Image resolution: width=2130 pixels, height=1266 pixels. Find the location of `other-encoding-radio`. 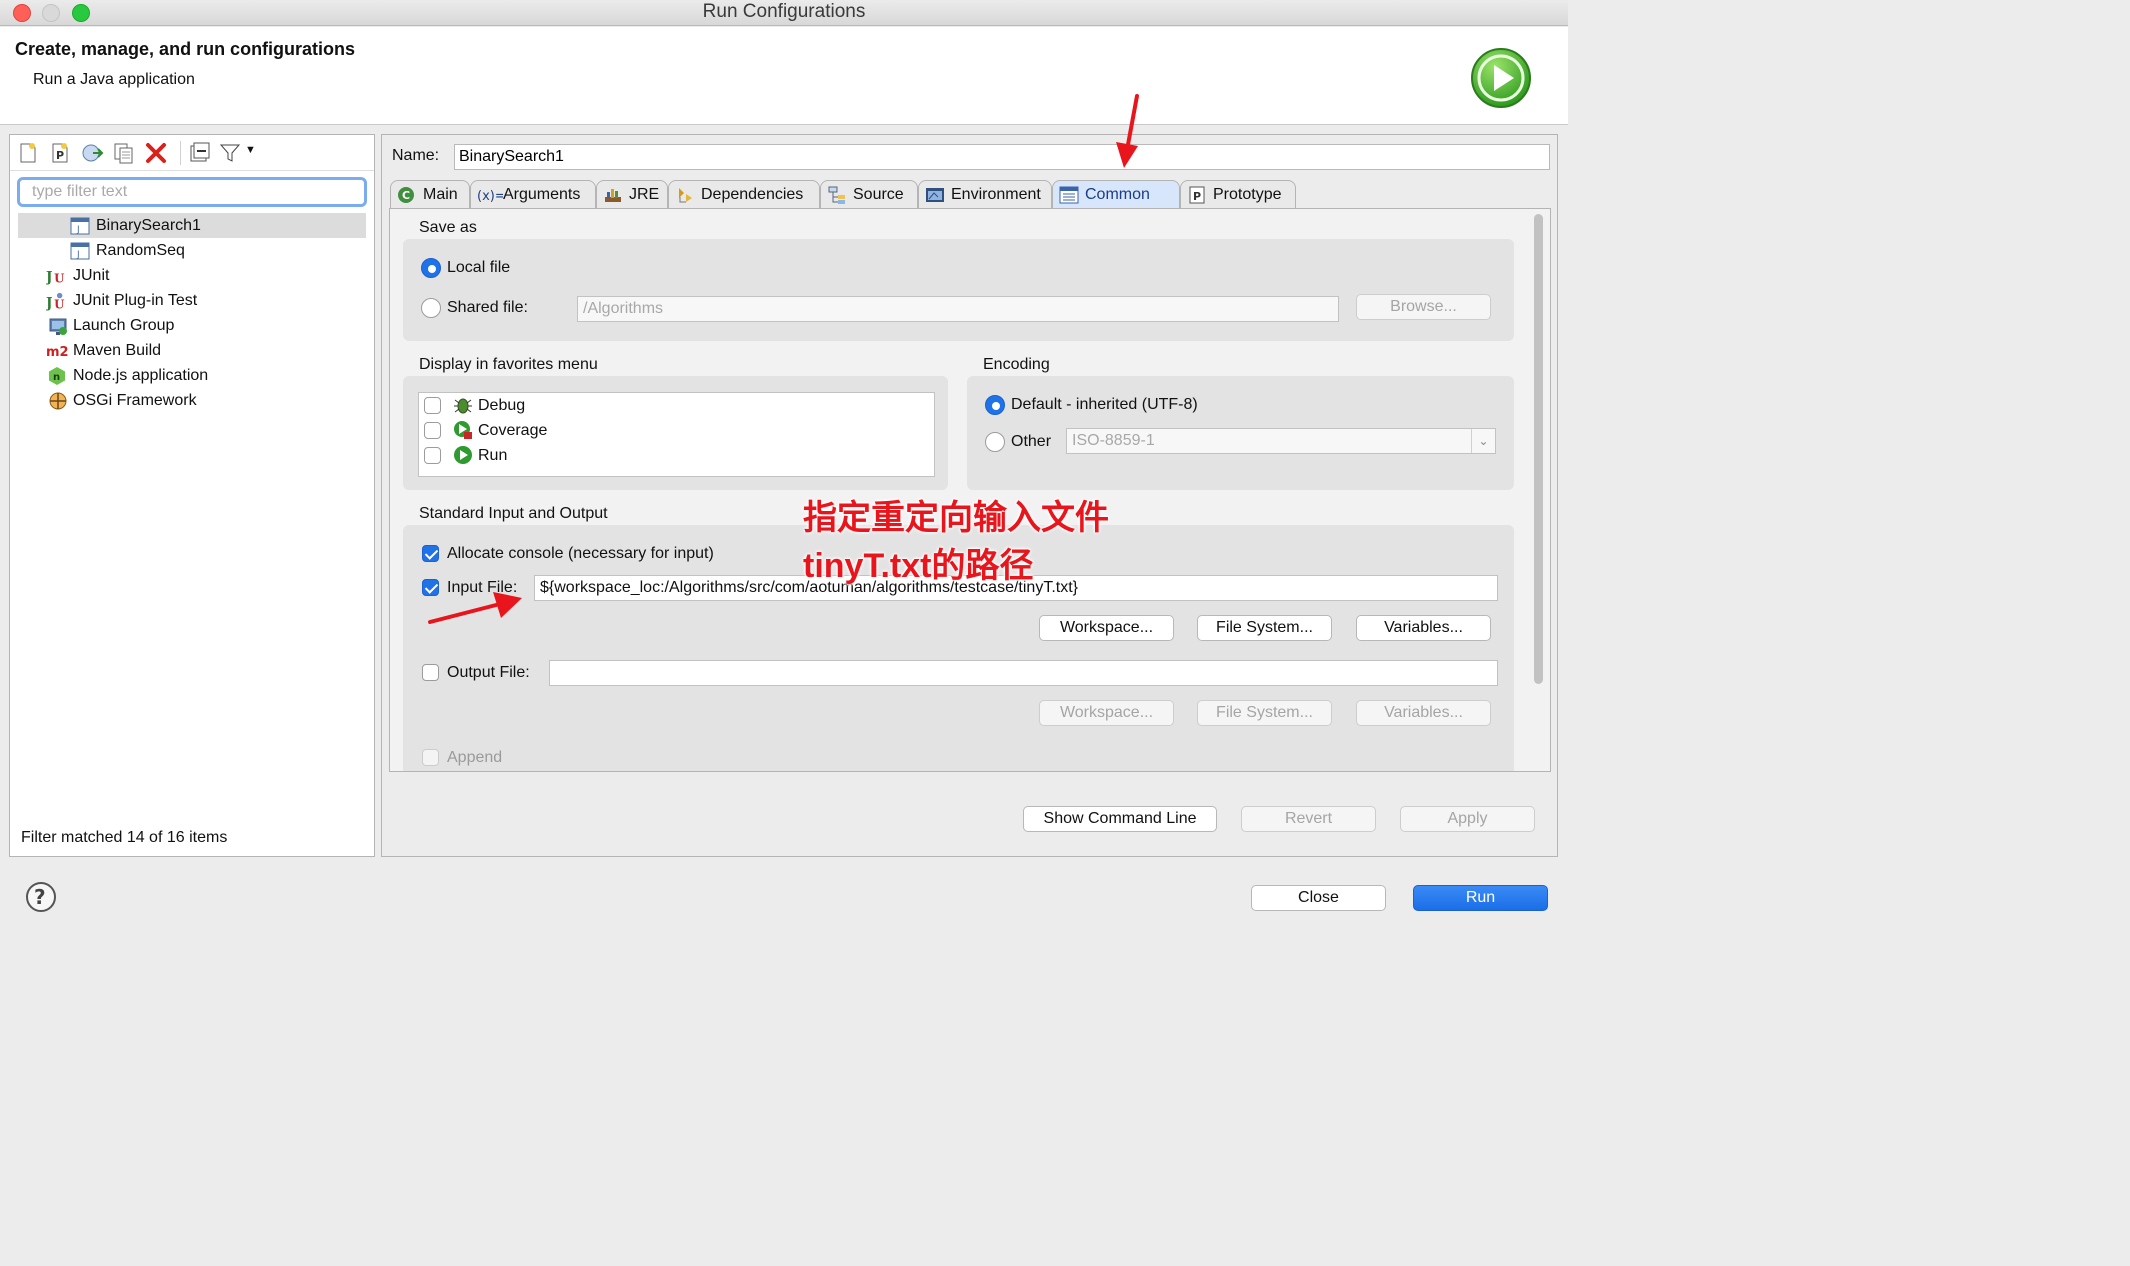

other-encoding-radio is located at coordinates (995, 442).